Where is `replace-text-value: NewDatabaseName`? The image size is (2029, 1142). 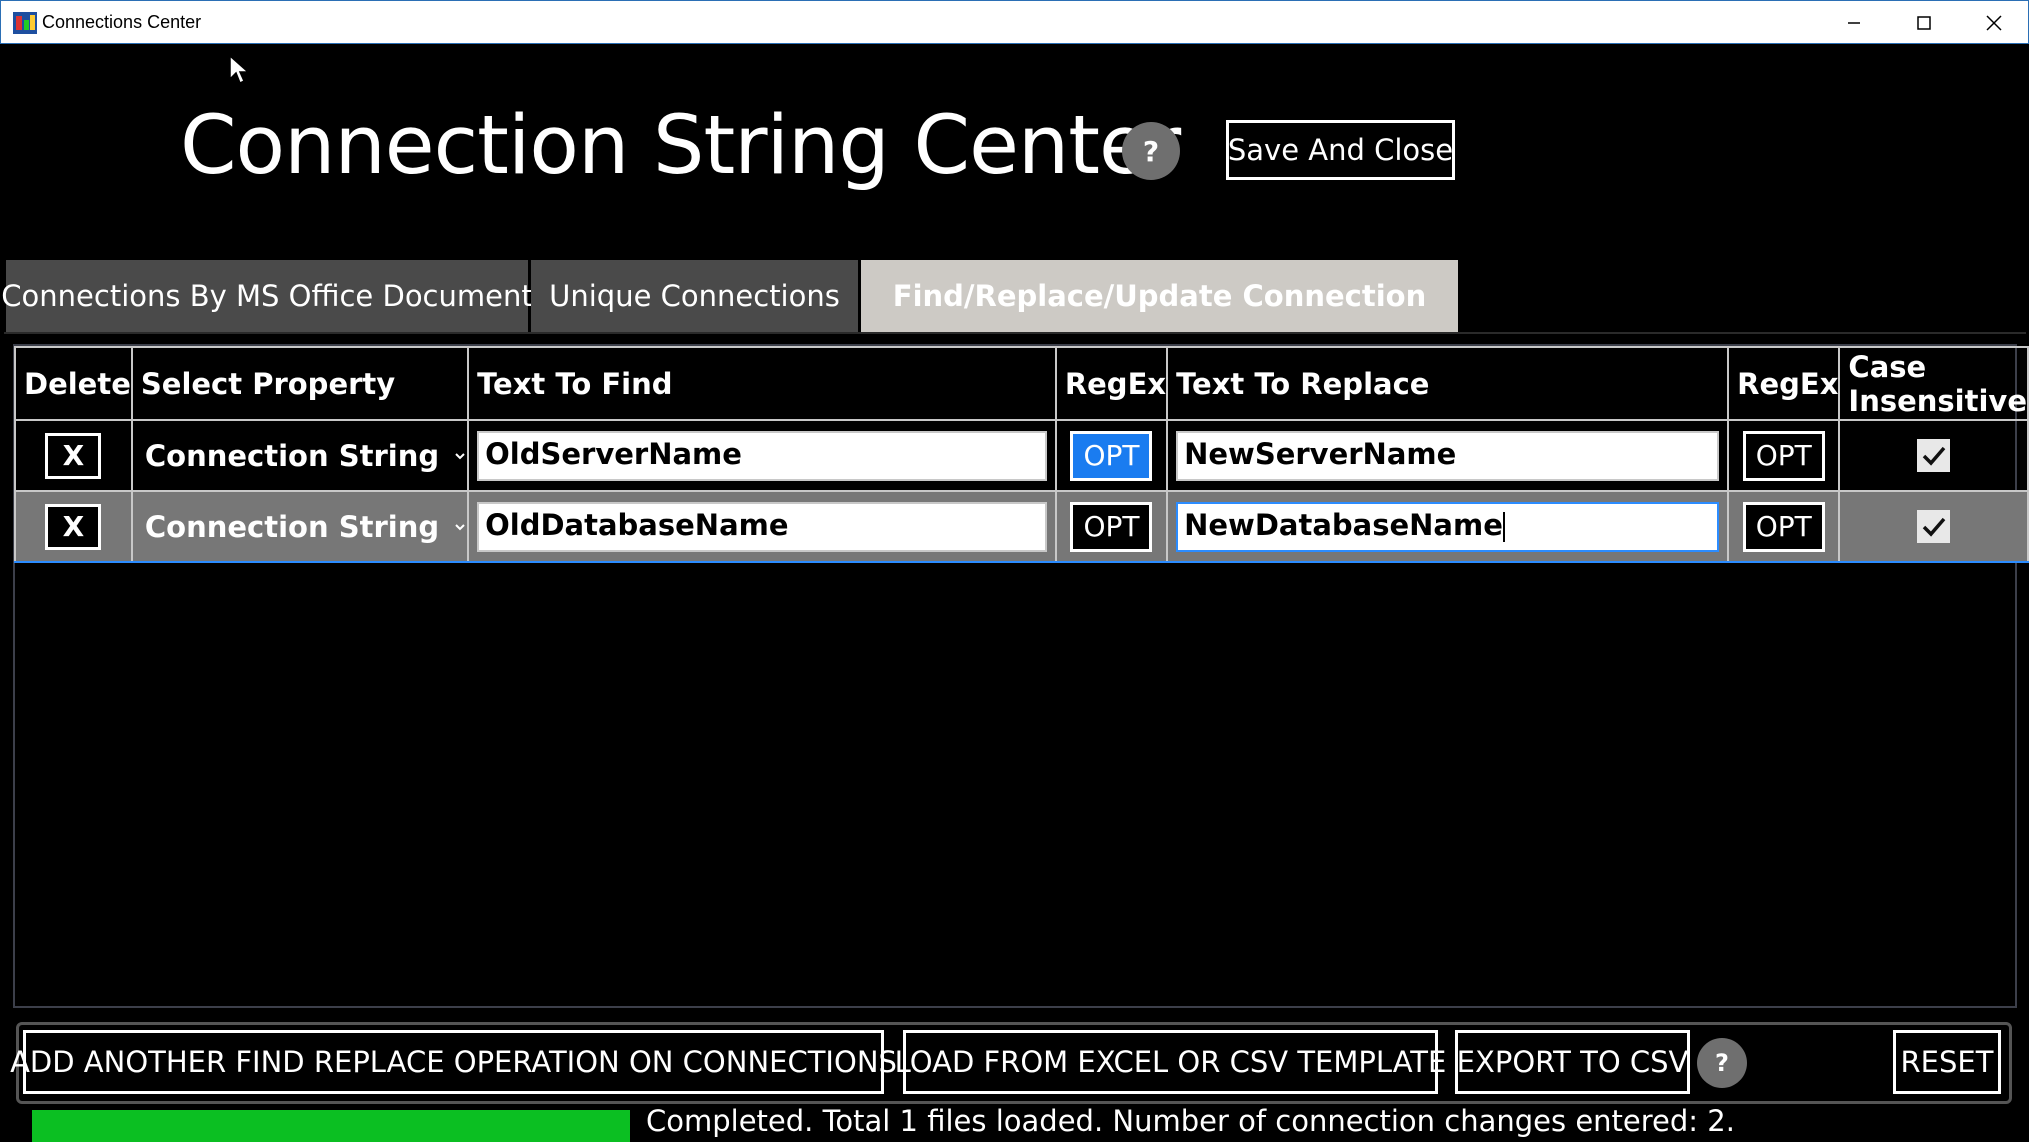
replace-text-value: NewDatabaseName is located at coordinates (1343, 524).